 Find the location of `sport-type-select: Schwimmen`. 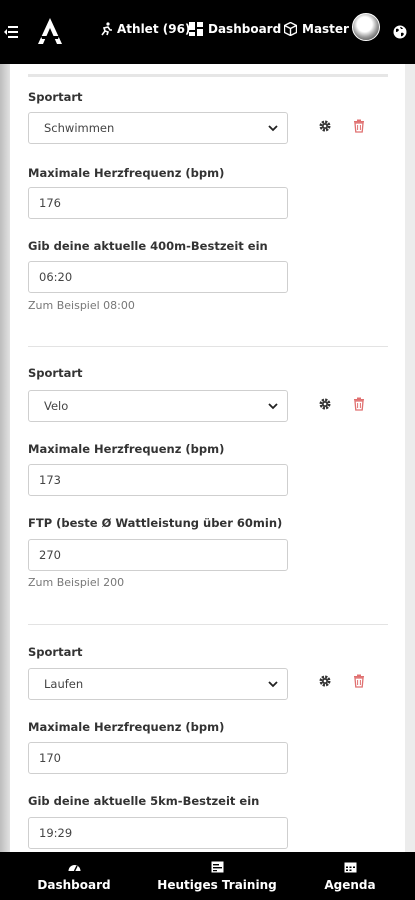

sport-type-select: Schwimmen is located at coordinates (158, 128).